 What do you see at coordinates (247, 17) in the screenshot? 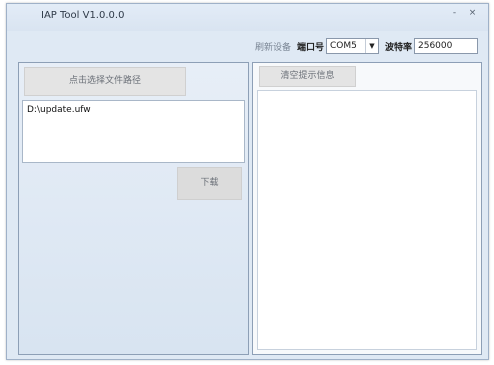
I see `title-bar: IAP Tool V1.0.0.0 - ×` at bounding box center [247, 17].